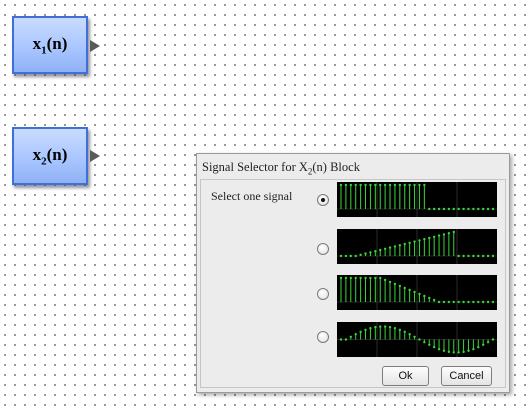 The width and height of the screenshot is (528, 409). I want to click on x1-output-port, so click(95, 46).